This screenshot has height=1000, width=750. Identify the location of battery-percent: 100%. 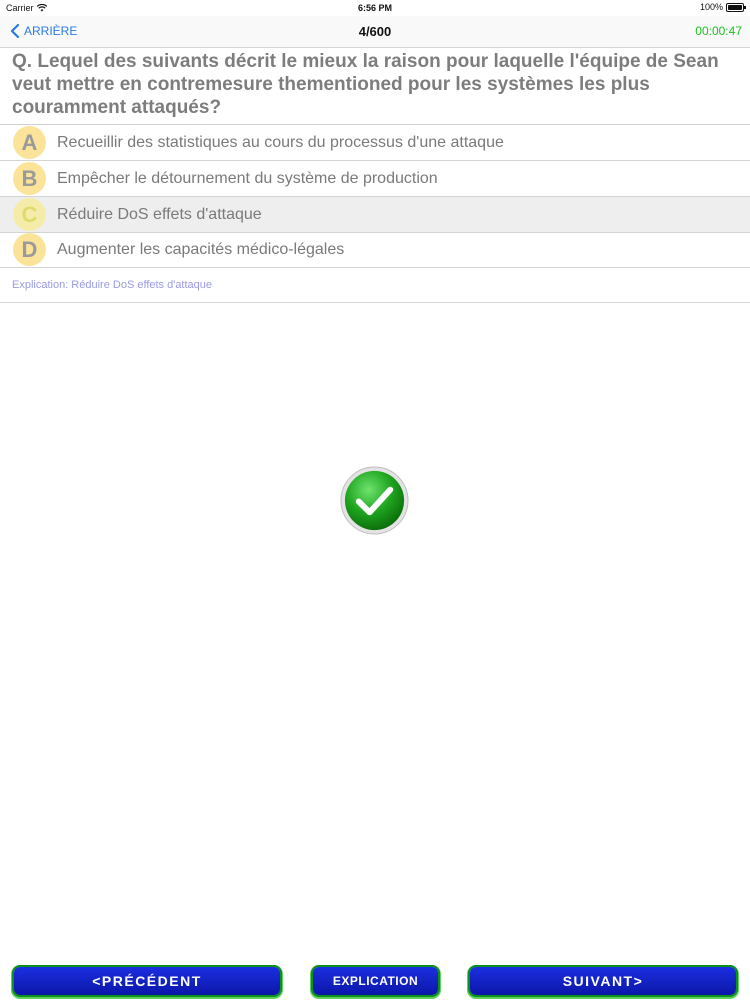
(711, 7).